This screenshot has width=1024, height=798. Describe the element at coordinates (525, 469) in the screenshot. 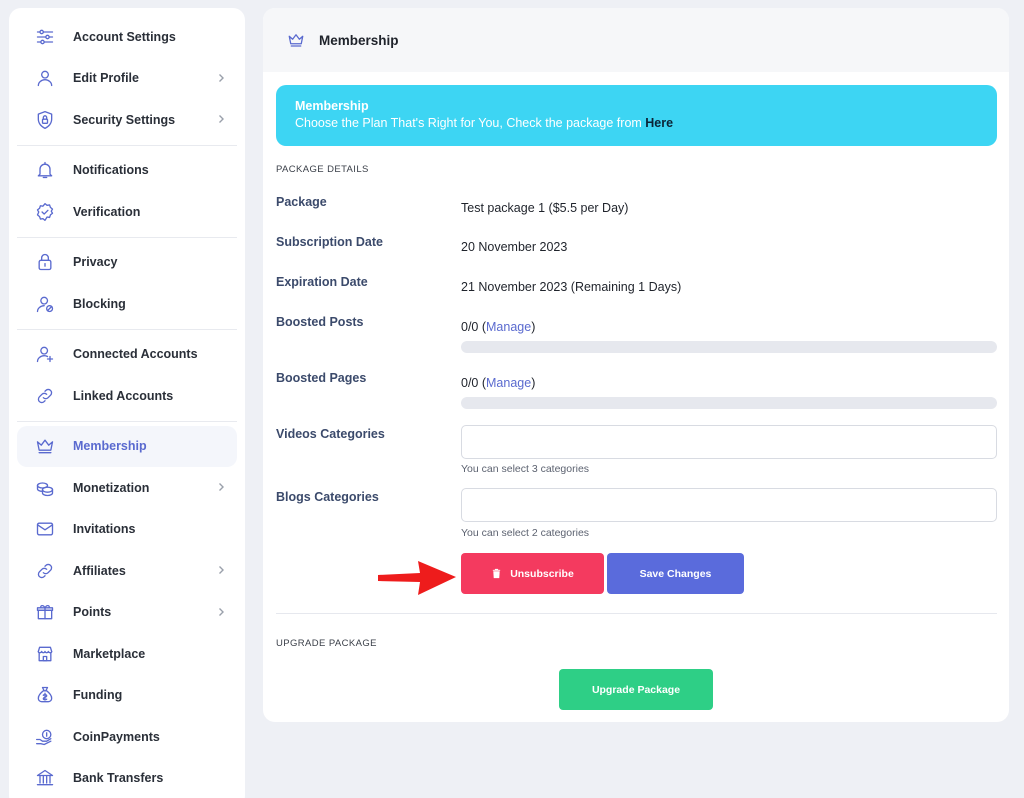

I see `videos-categories-hint: You can select 3 categories` at that location.